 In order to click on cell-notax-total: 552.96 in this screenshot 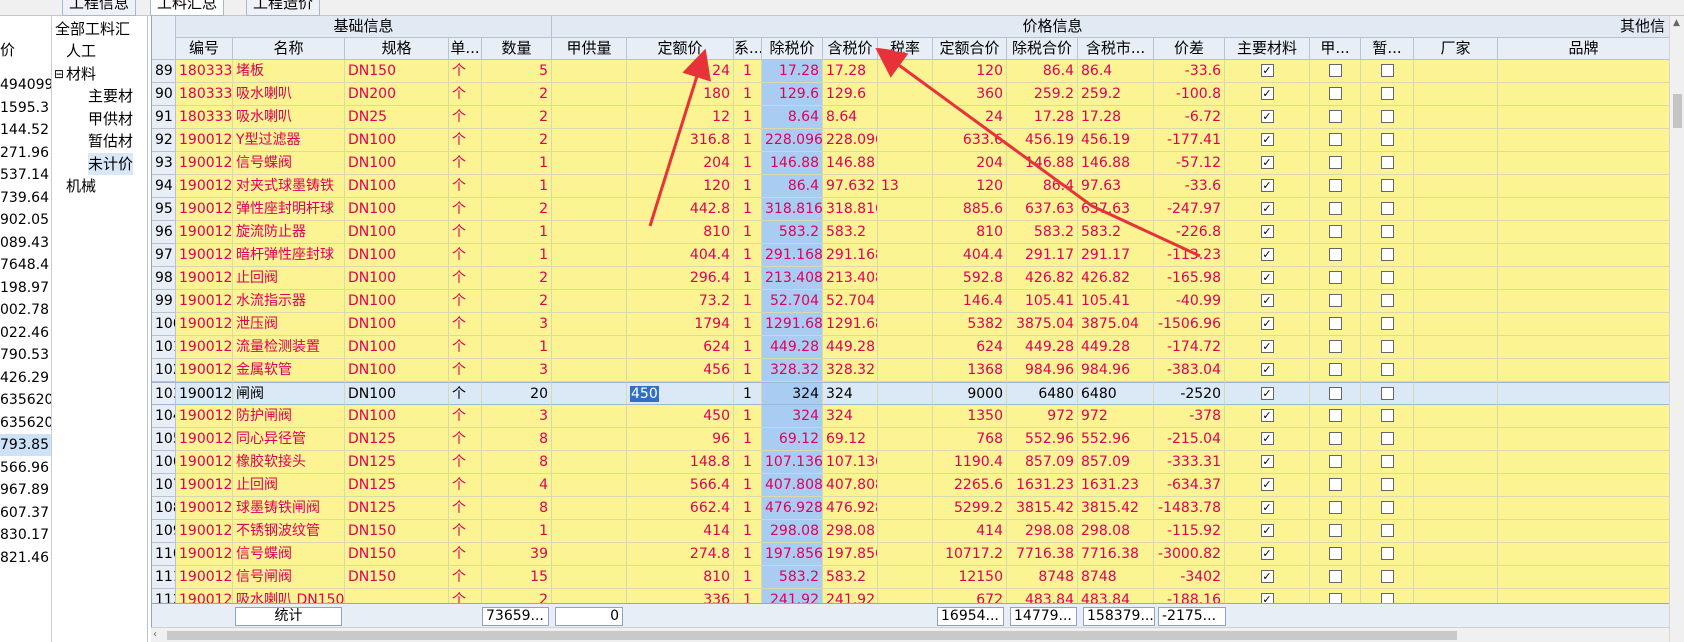, I will do `click(1042, 439)`.